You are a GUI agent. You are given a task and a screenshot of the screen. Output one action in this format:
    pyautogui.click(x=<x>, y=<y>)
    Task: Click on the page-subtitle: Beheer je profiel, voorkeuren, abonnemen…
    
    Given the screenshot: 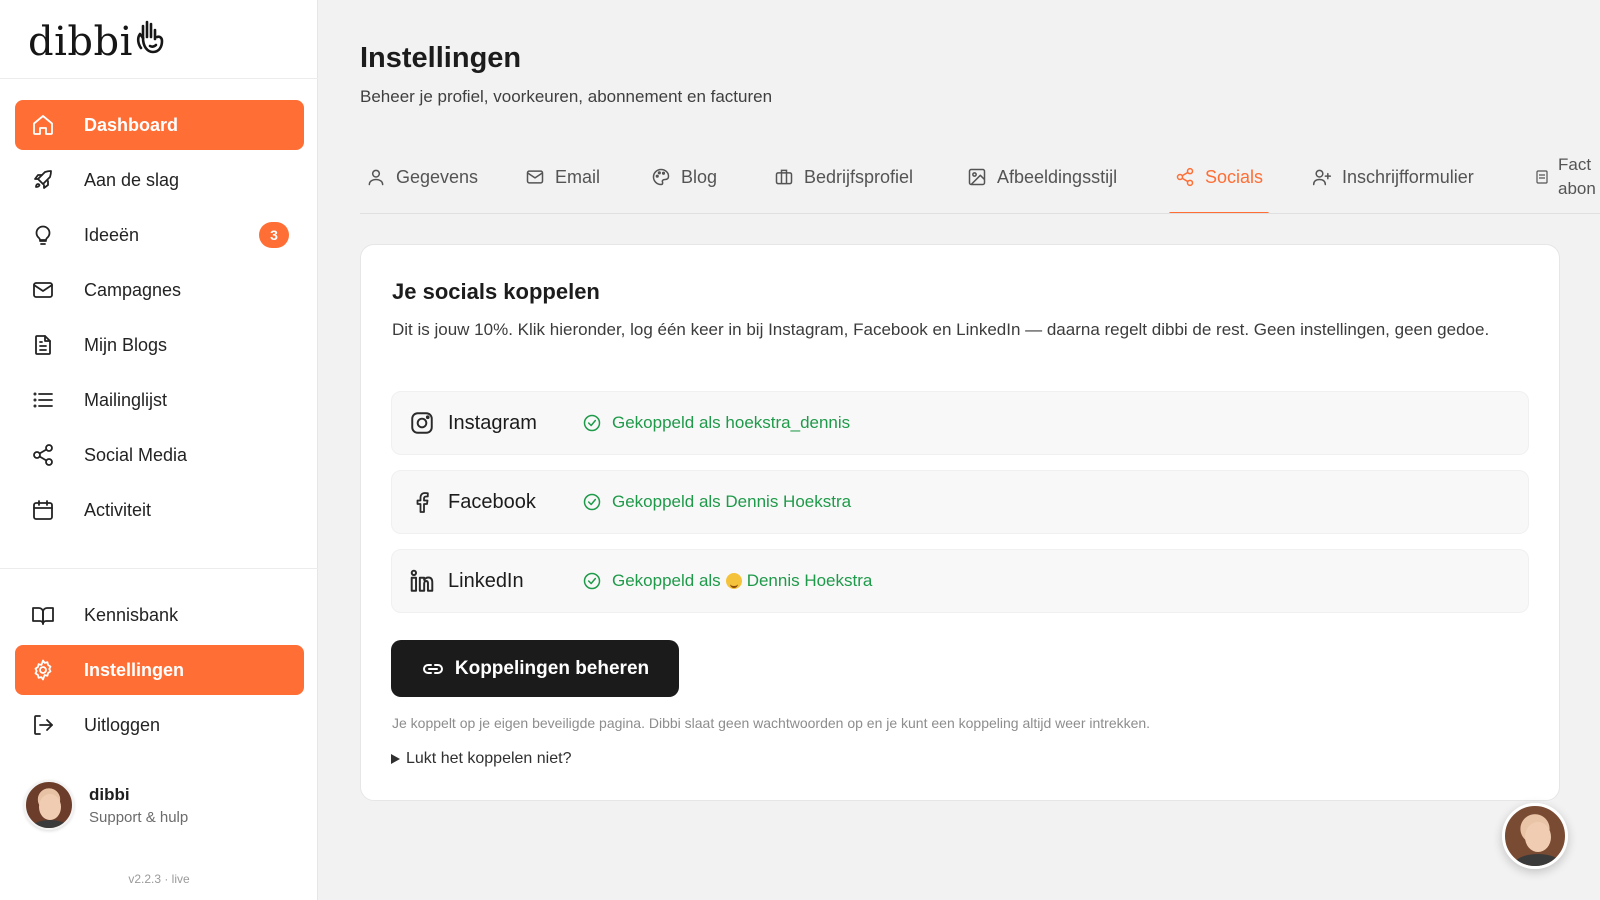 What is the action you would take?
    pyautogui.click(x=566, y=96)
    